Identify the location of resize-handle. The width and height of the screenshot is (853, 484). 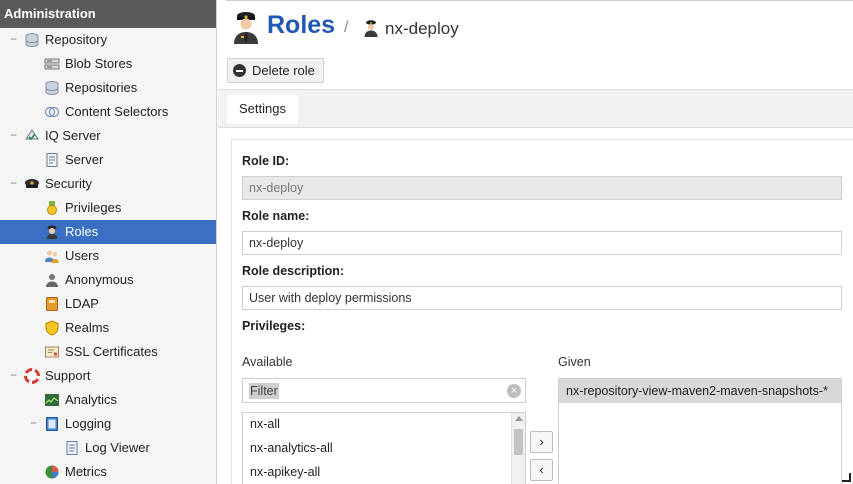
(846, 477).